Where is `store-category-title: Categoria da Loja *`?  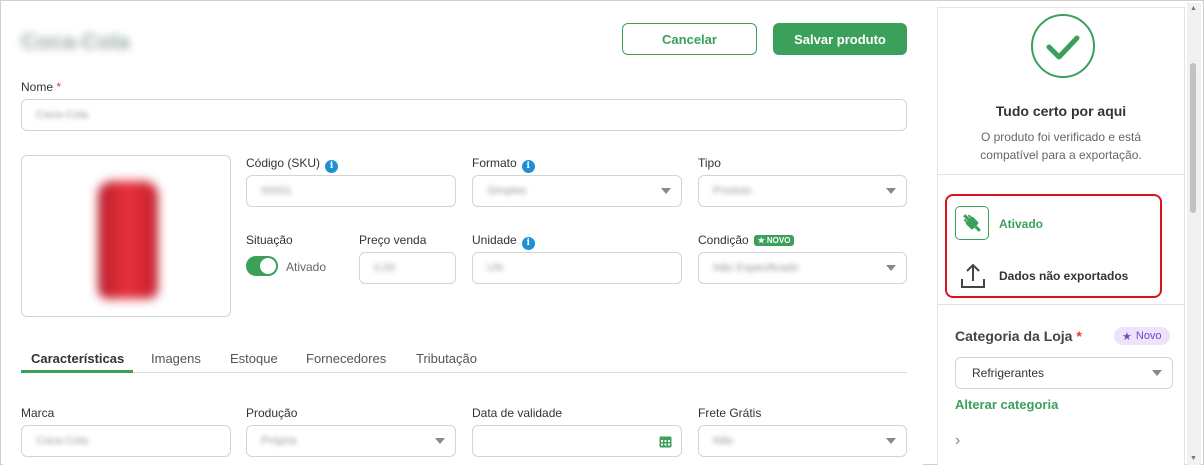 store-category-title: Categoria da Loja * is located at coordinates (1018, 336).